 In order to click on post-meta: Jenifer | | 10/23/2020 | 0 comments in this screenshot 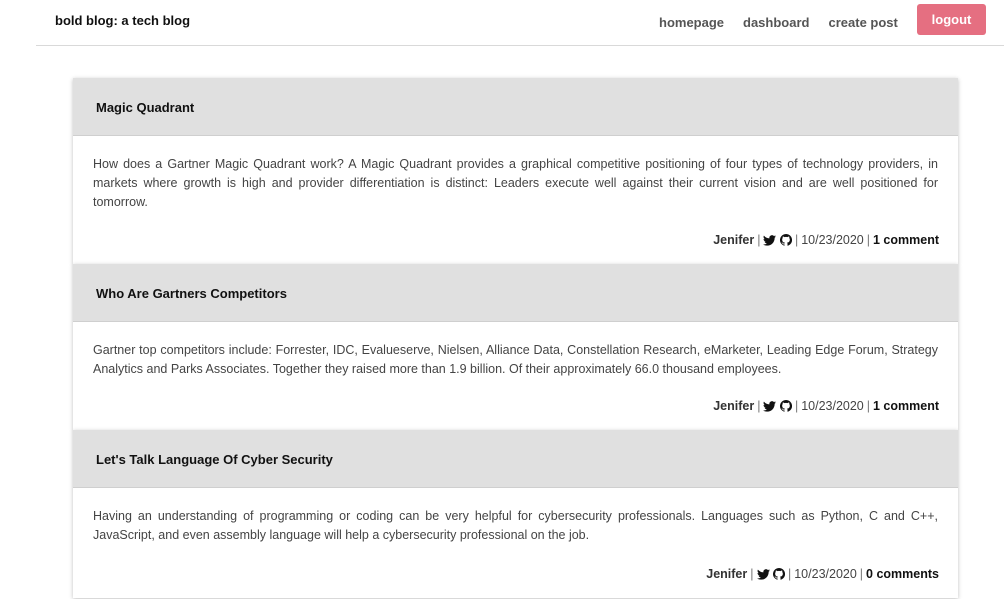, I will do `click(822, 575)`.